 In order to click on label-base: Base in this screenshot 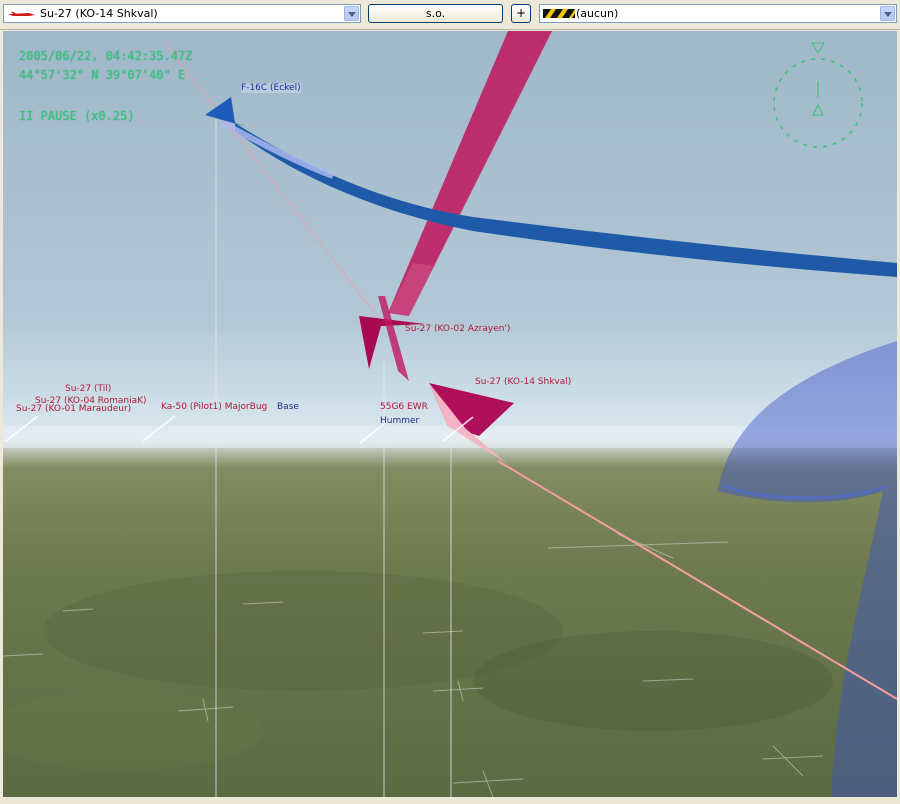, I will do `click(288, 407)`.